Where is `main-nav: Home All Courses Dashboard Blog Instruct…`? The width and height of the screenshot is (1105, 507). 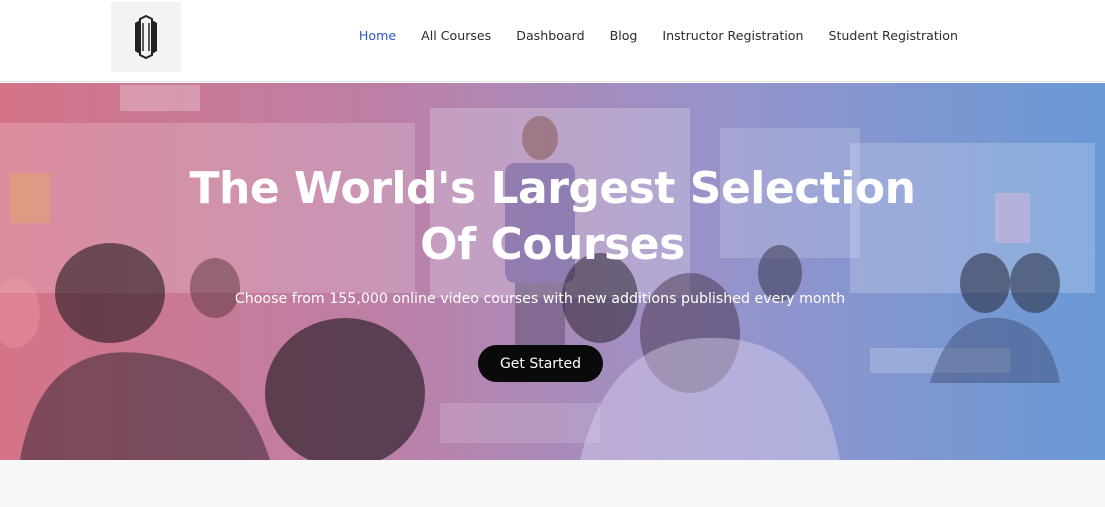 main-nav: Home All Courses Dashboard Blog Instruct… is located at coordinates (658, 36).